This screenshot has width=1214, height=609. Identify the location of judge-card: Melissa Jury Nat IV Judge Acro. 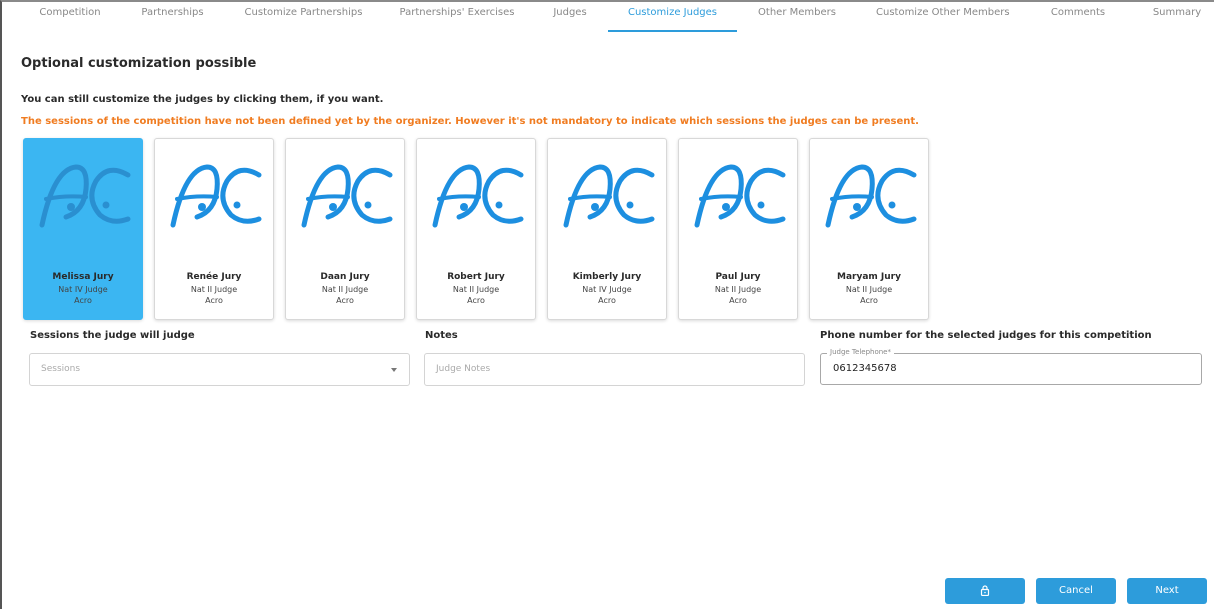
(83, 229).